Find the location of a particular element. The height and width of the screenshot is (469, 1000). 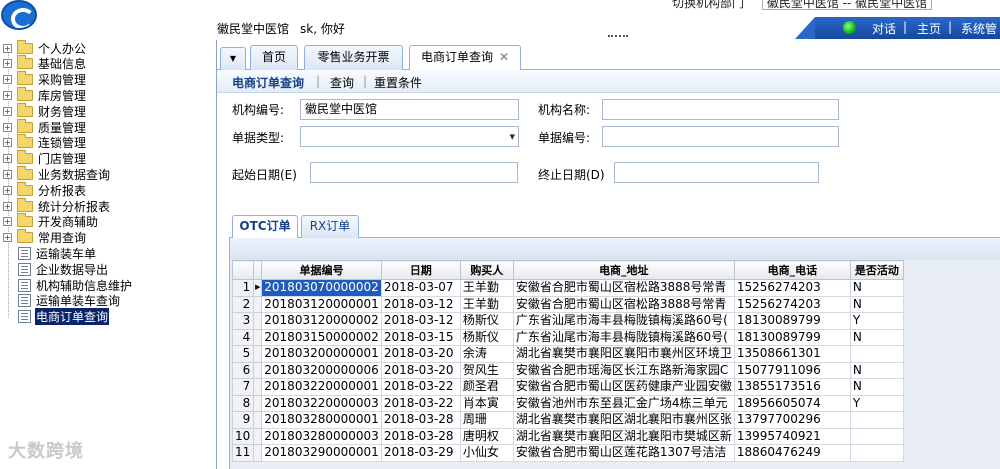

nav-dialog-link: 对话 is located at coordinates (884, 28).